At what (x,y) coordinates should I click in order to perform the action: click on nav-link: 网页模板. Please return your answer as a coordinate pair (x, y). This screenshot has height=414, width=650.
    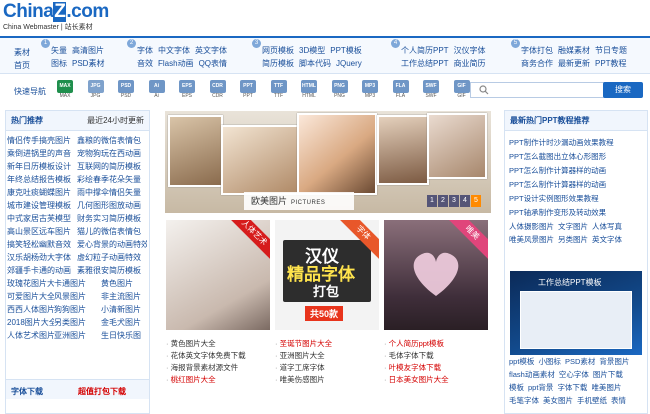
    Looking at the image, I should click on (278, 50).